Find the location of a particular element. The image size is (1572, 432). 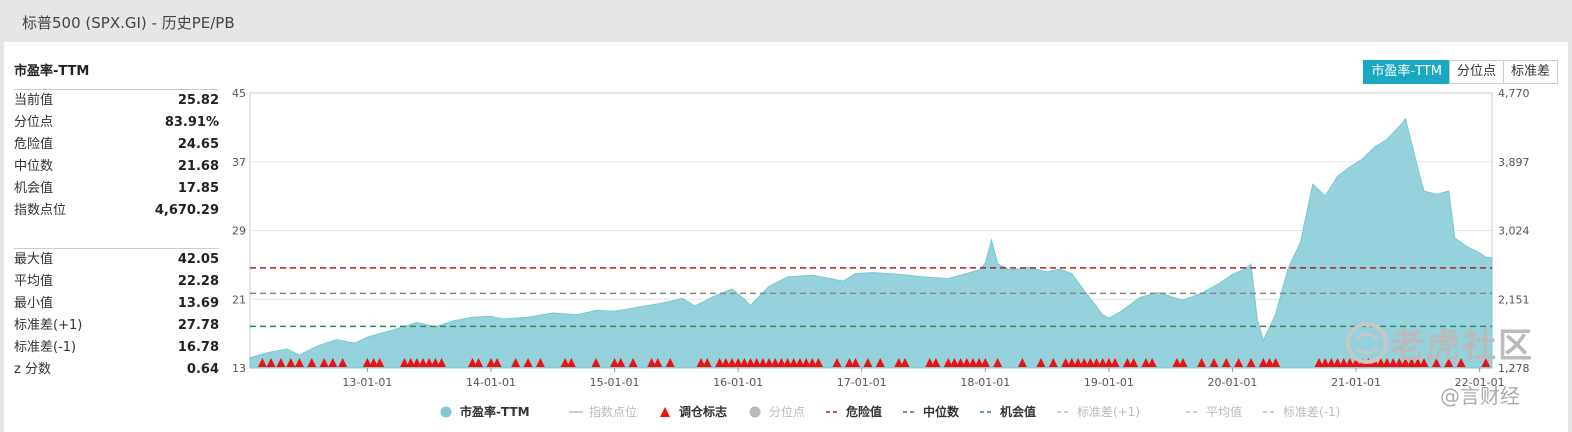

legend-item: 危险值 is located at coordinates (854, 411).